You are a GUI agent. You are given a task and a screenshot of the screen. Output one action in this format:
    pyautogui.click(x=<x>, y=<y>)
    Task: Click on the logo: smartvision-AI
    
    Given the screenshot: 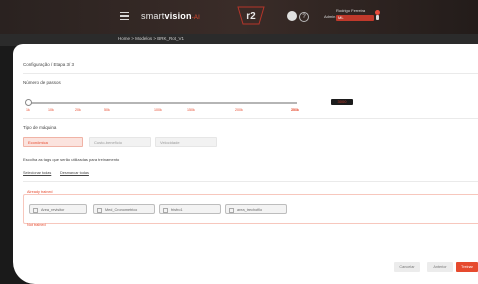 What is the action you would take?
    pyautogui.click(x=170, y=16)
    